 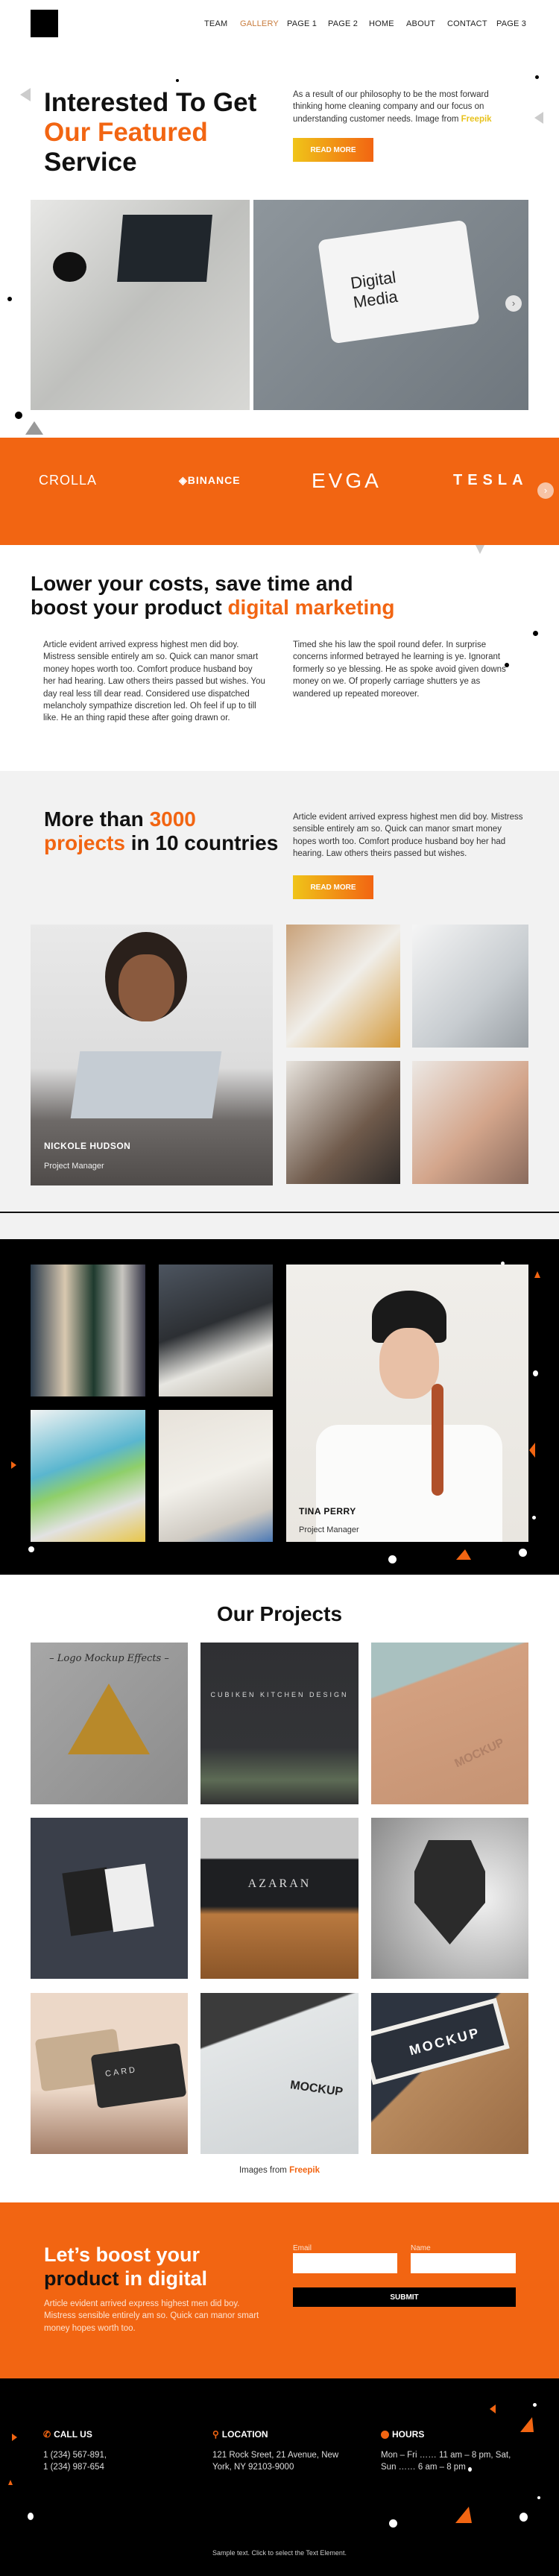 What do you see at coordinates (88, 1330) in the screenshot?
I see `team-image-group` at bounding box center [88, 1330].